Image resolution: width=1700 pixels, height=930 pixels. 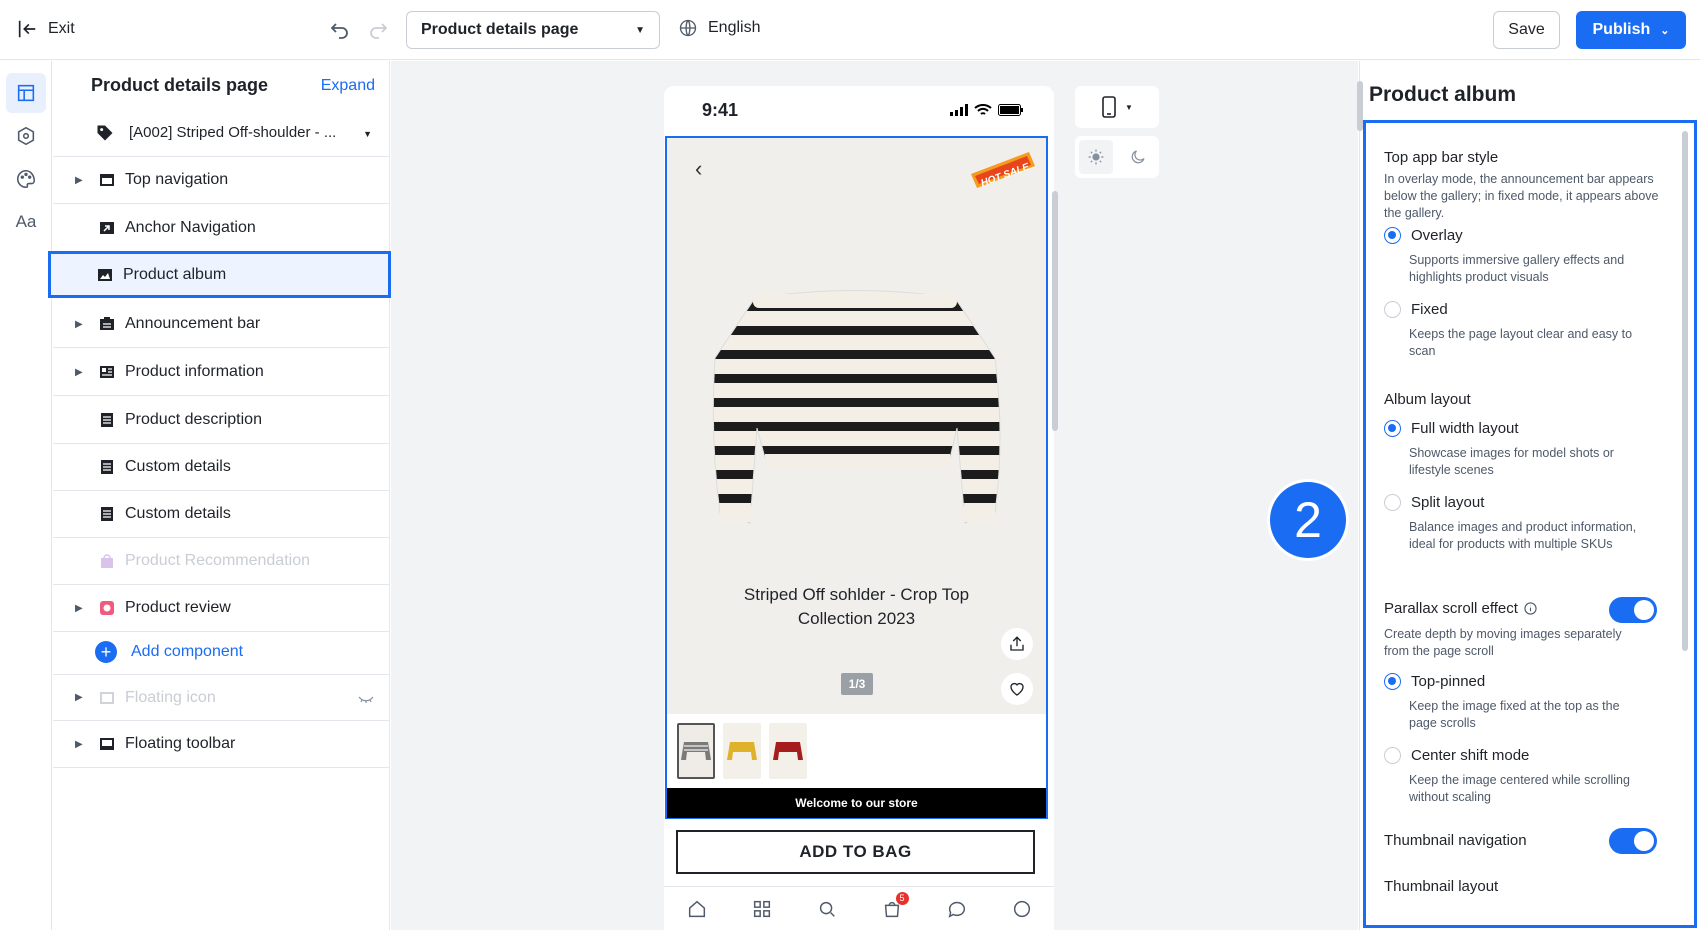 I want to click on panel-title: Product details page, so click(x=180, y=85).